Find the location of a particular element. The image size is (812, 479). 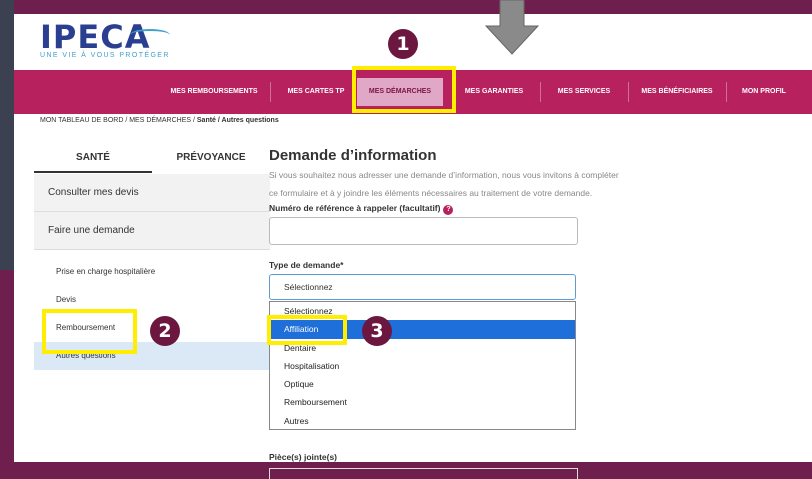

sidebar-item-consulter-devis: Consulter mes devis is located at coordinates (152, 193).